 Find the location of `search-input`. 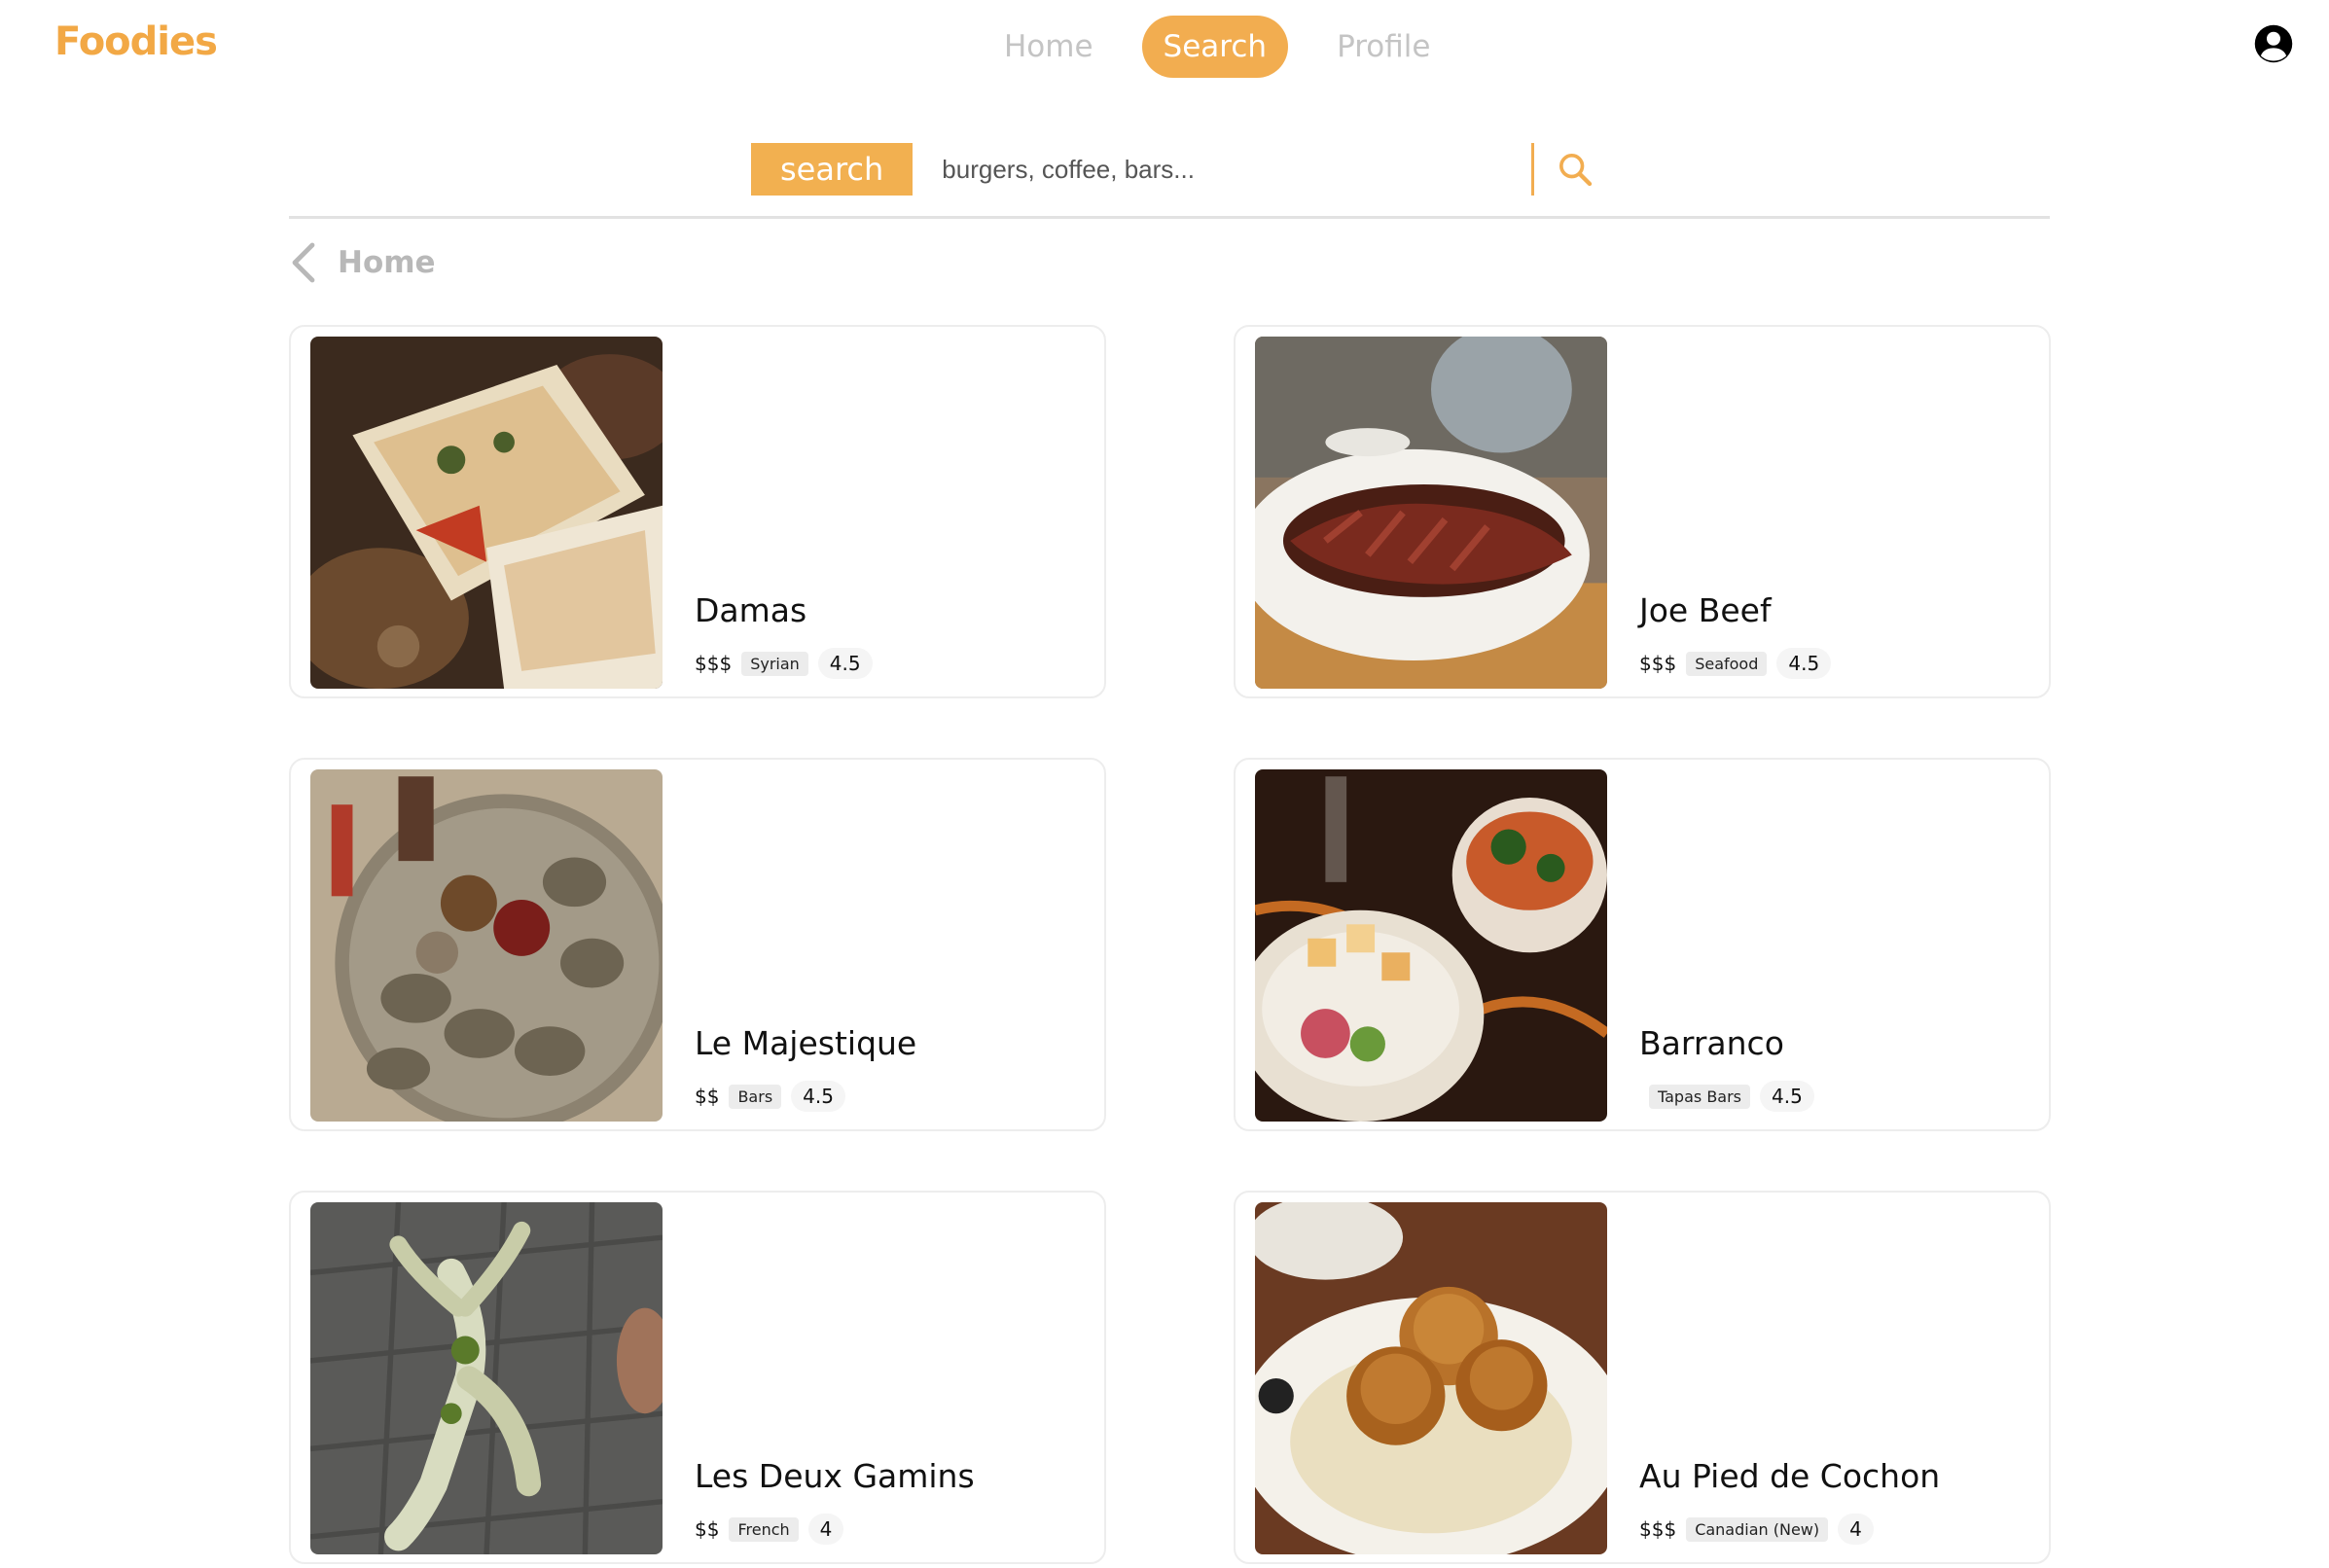

search-input is located at coordinates (1234, 169).